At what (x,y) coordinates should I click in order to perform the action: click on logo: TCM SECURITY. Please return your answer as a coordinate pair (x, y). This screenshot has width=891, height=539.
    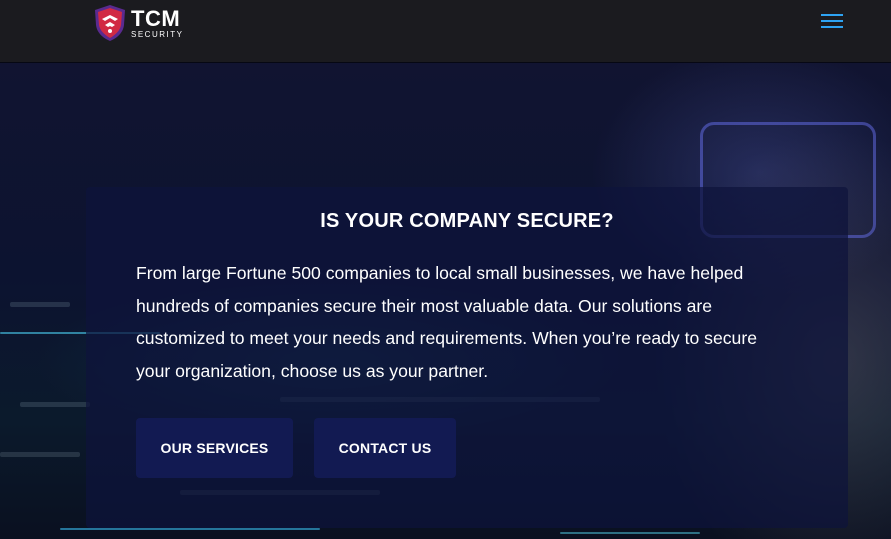
    Looking at the image, I should click on (139, 23).